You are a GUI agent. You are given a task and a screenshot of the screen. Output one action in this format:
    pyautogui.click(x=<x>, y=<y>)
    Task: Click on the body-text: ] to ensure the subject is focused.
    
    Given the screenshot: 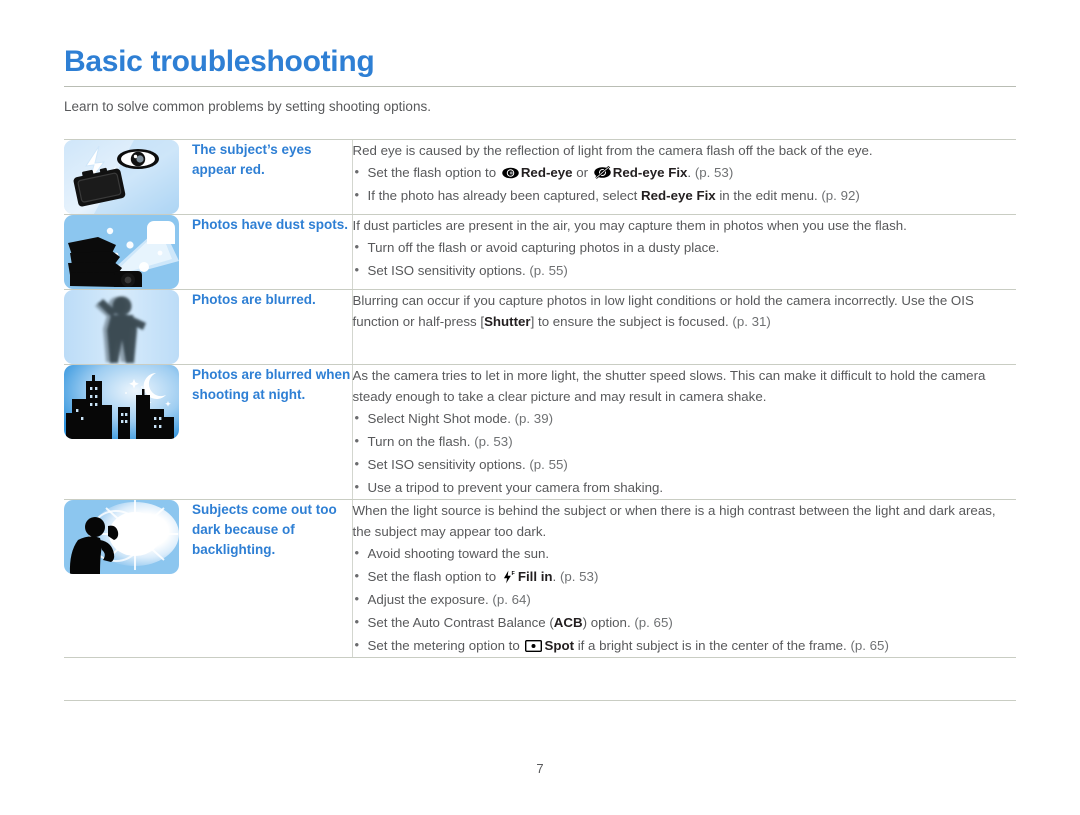 What is the action you would take?
    pyautogui.click(x=631, y=321)
    